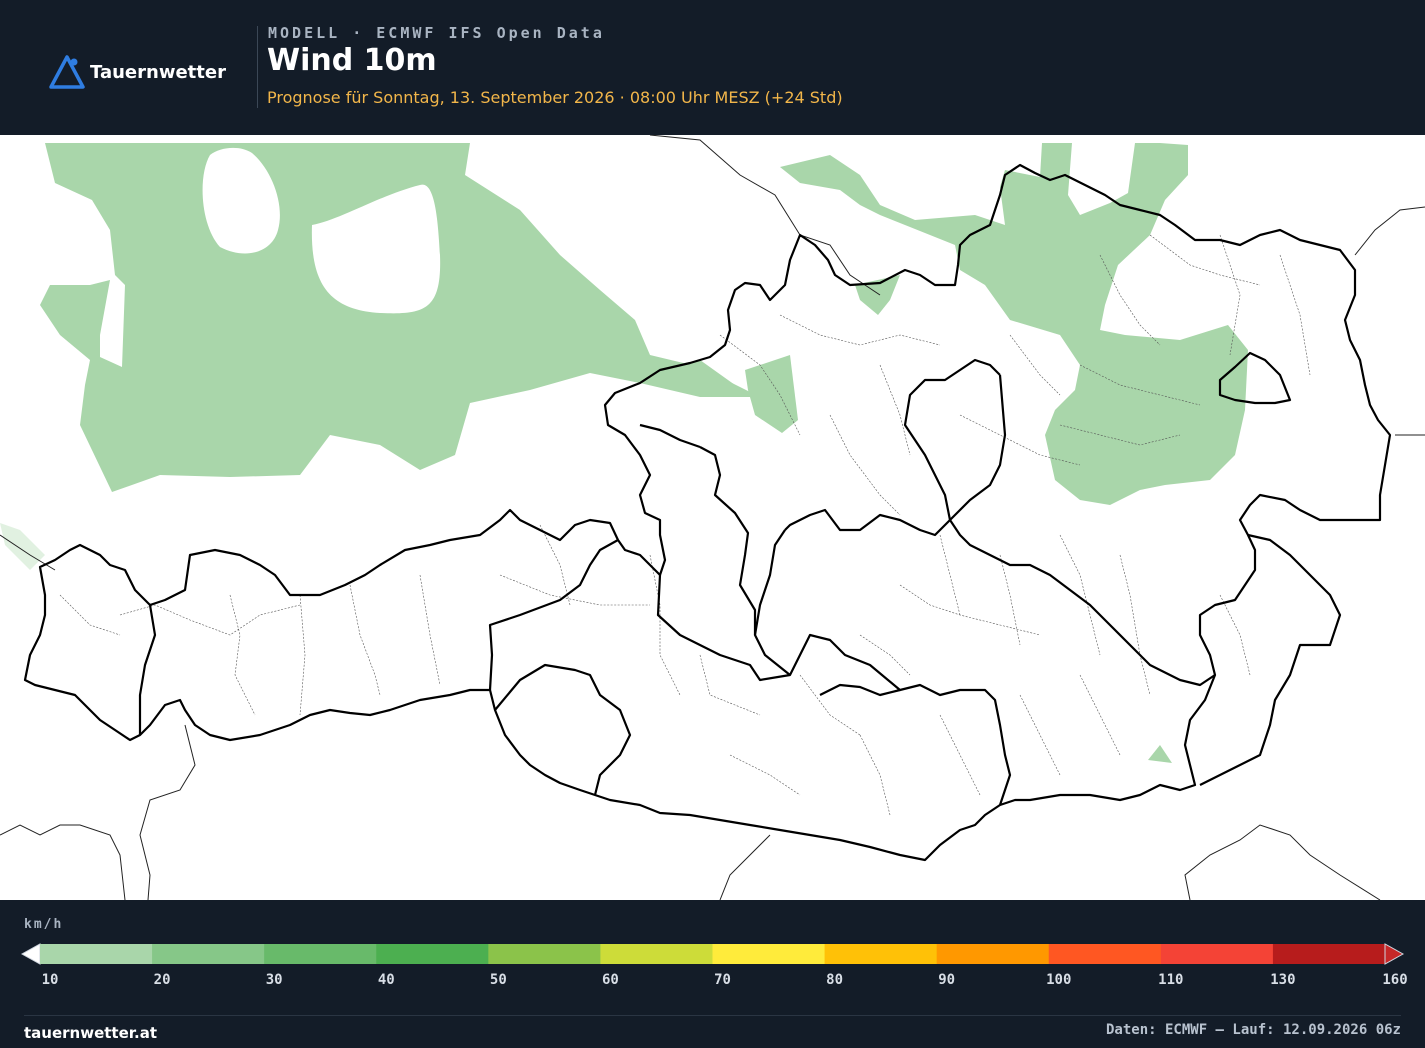 Image resolution: width=1425 pixels, height=1048 pixels. What do you see at coordinates (860, 690) in the screenshot?
I see `border-carinthia-styria` at bounding box center [860, 690].